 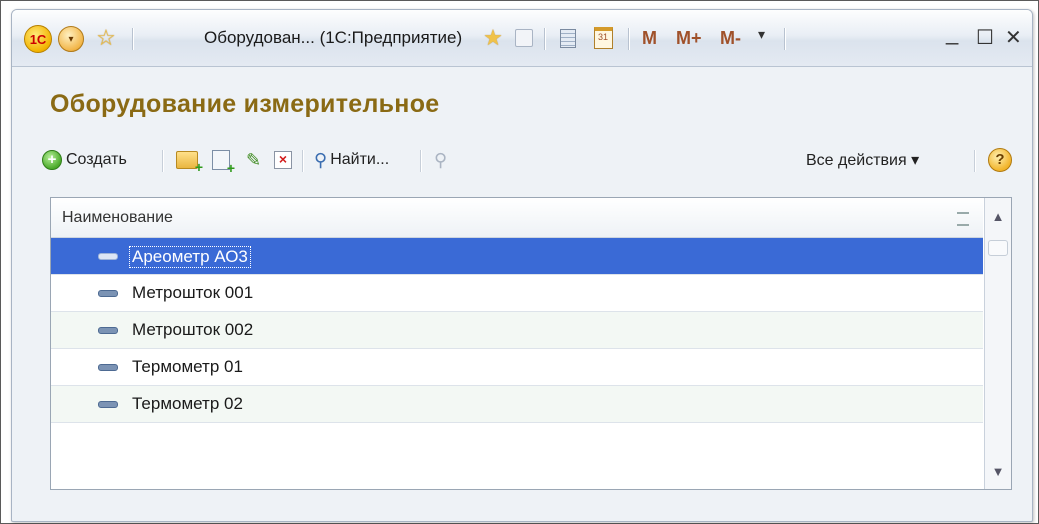 What do you see at coordinates (189, 163) in the screenshot?
I see `folder-add-icon` at bounding box center [189, 163].